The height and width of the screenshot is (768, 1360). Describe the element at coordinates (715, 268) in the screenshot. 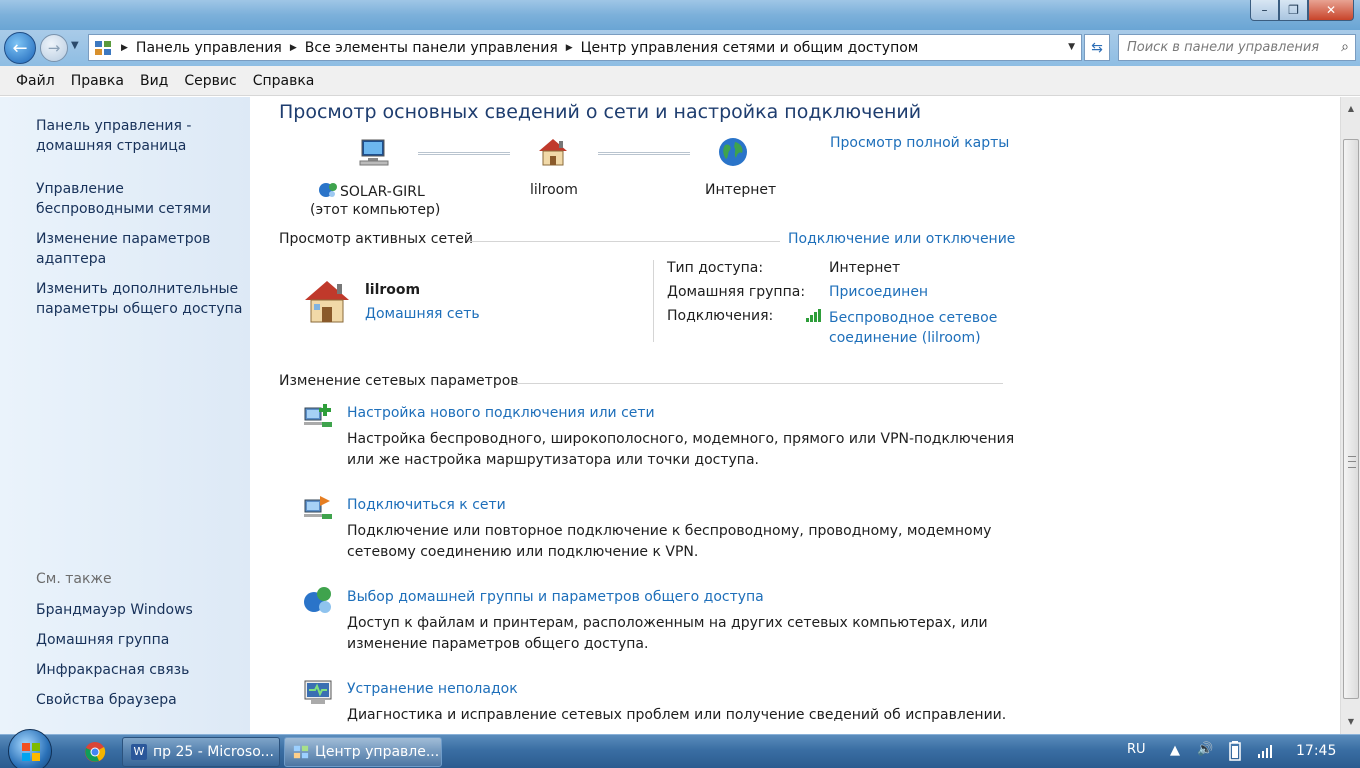

I see `access-type-label: Тип доступа:` at that location.